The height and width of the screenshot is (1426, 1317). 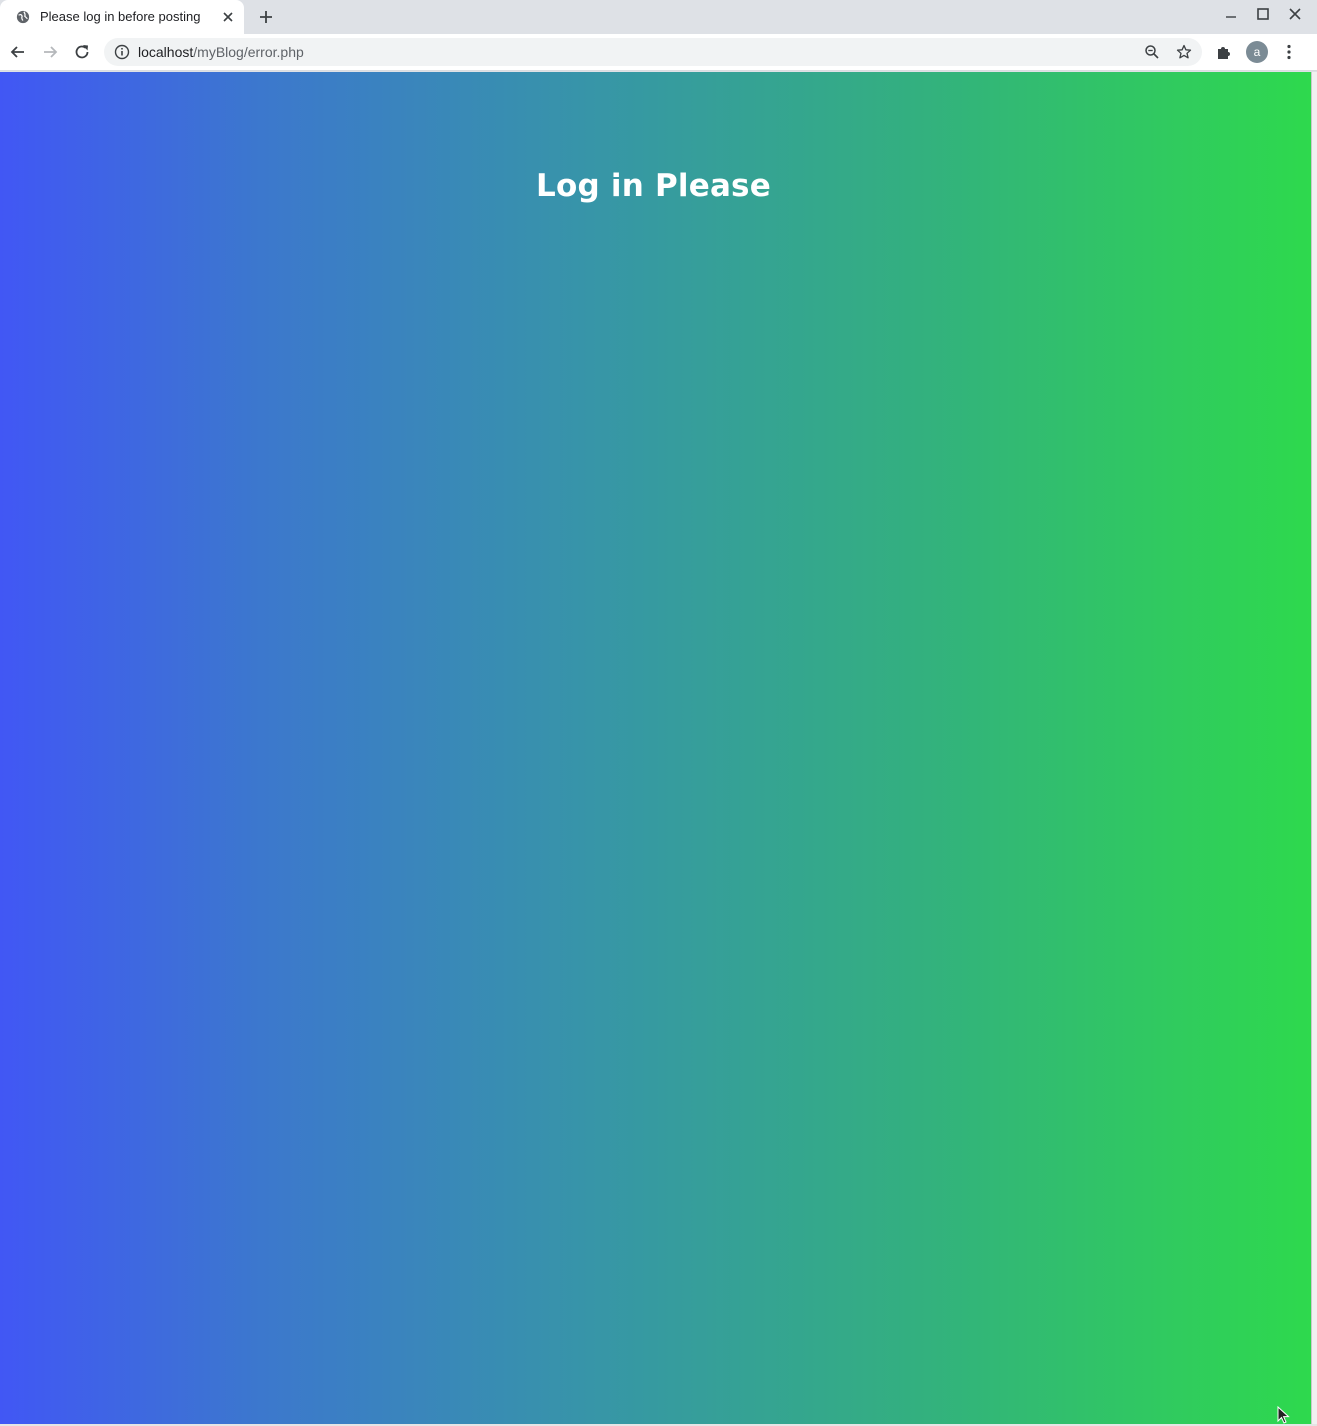 What do you see at coordinates (50, 52) in the screenshot?
I see `forward-arrow-icon` at bounding box center [50, 52].